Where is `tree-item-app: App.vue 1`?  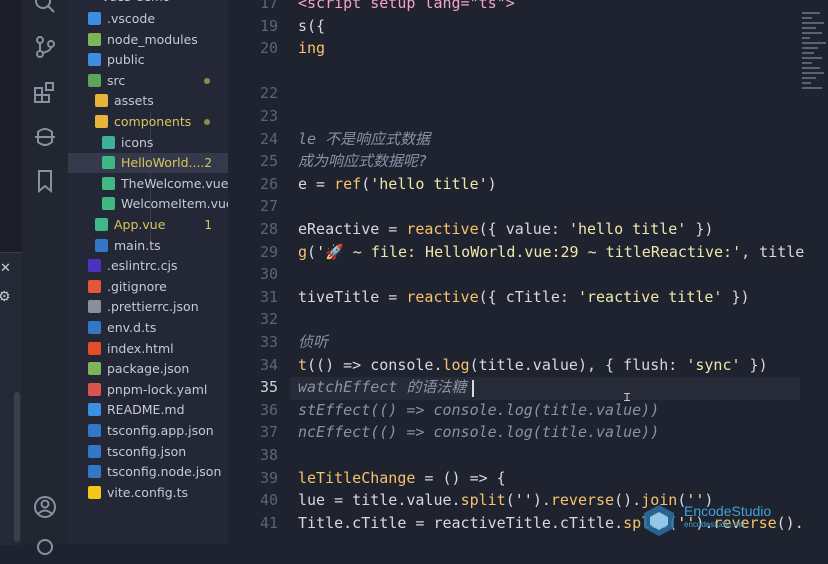 tree-item-app: App.vue 1 is located at coordinates (148, 225).